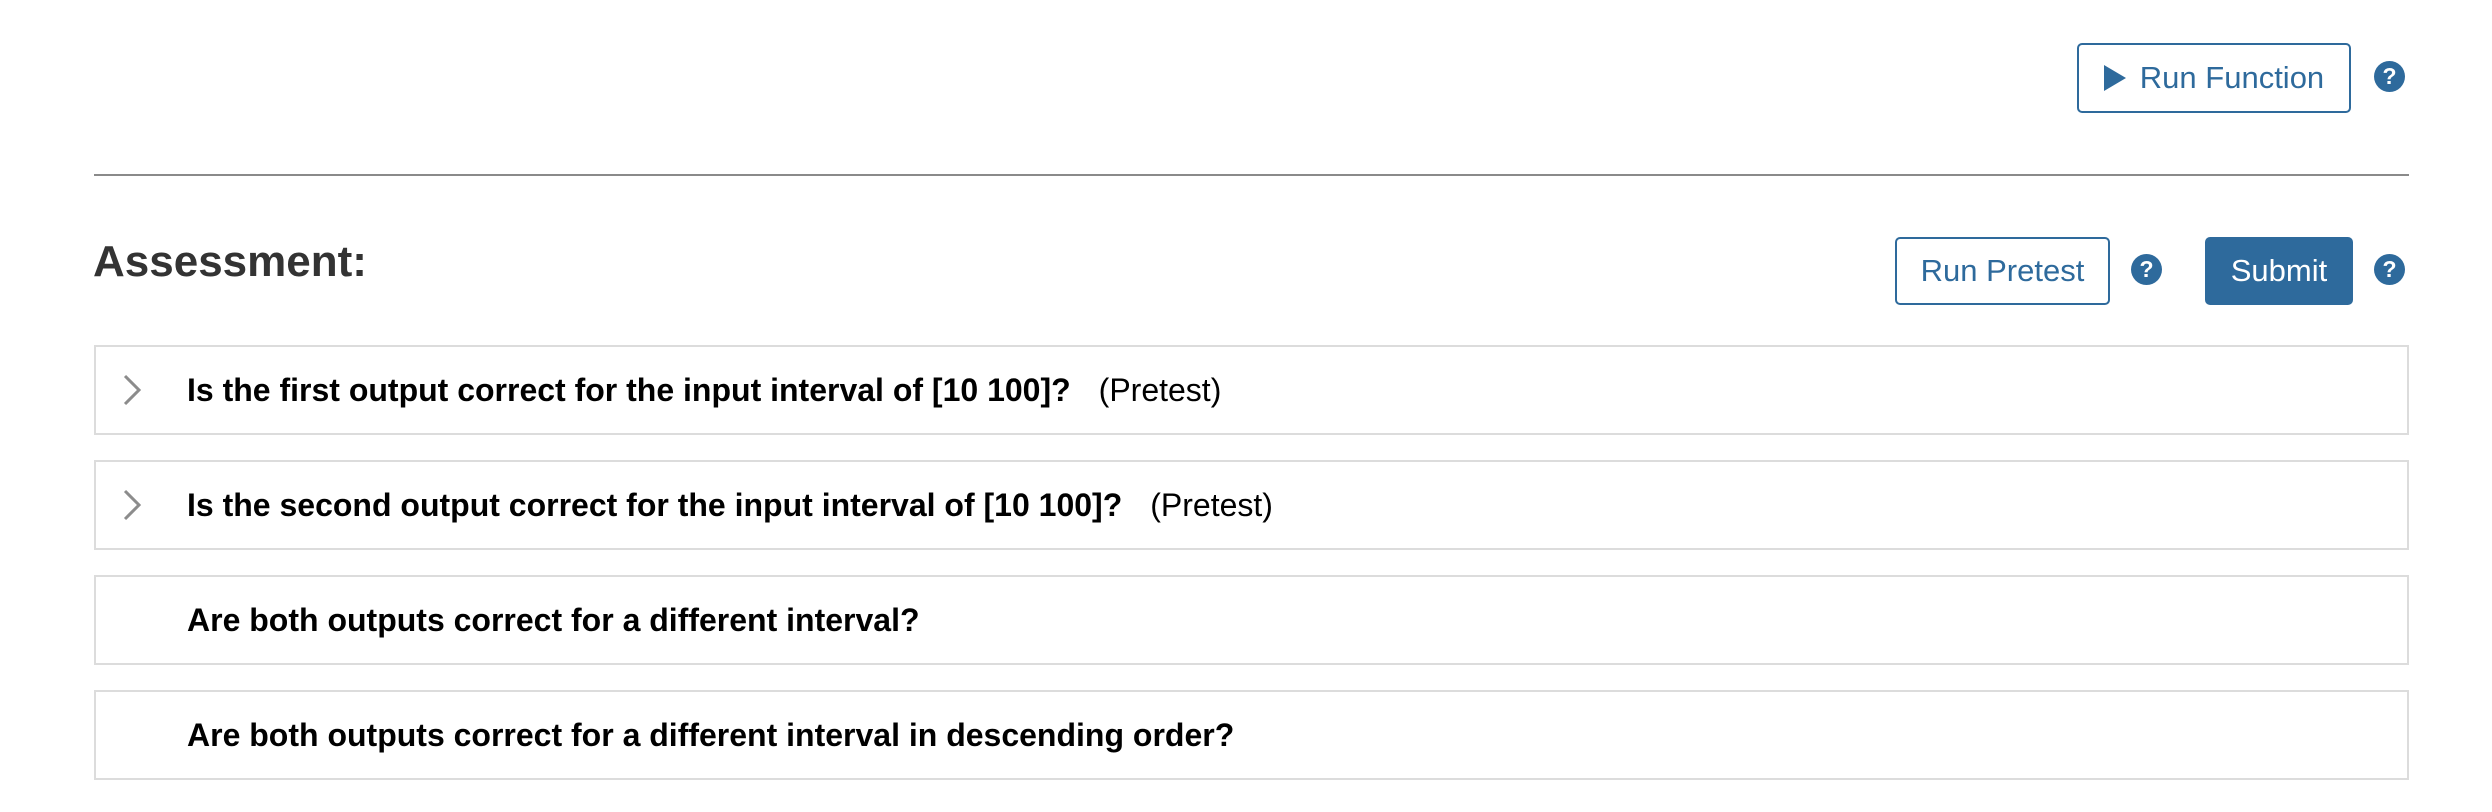 The image size is (2492, 812). What do you see at coordinates (2232, 77) in the screenshot?
I see `run-function-label: Run Function` at bounding box center [2232, 77].